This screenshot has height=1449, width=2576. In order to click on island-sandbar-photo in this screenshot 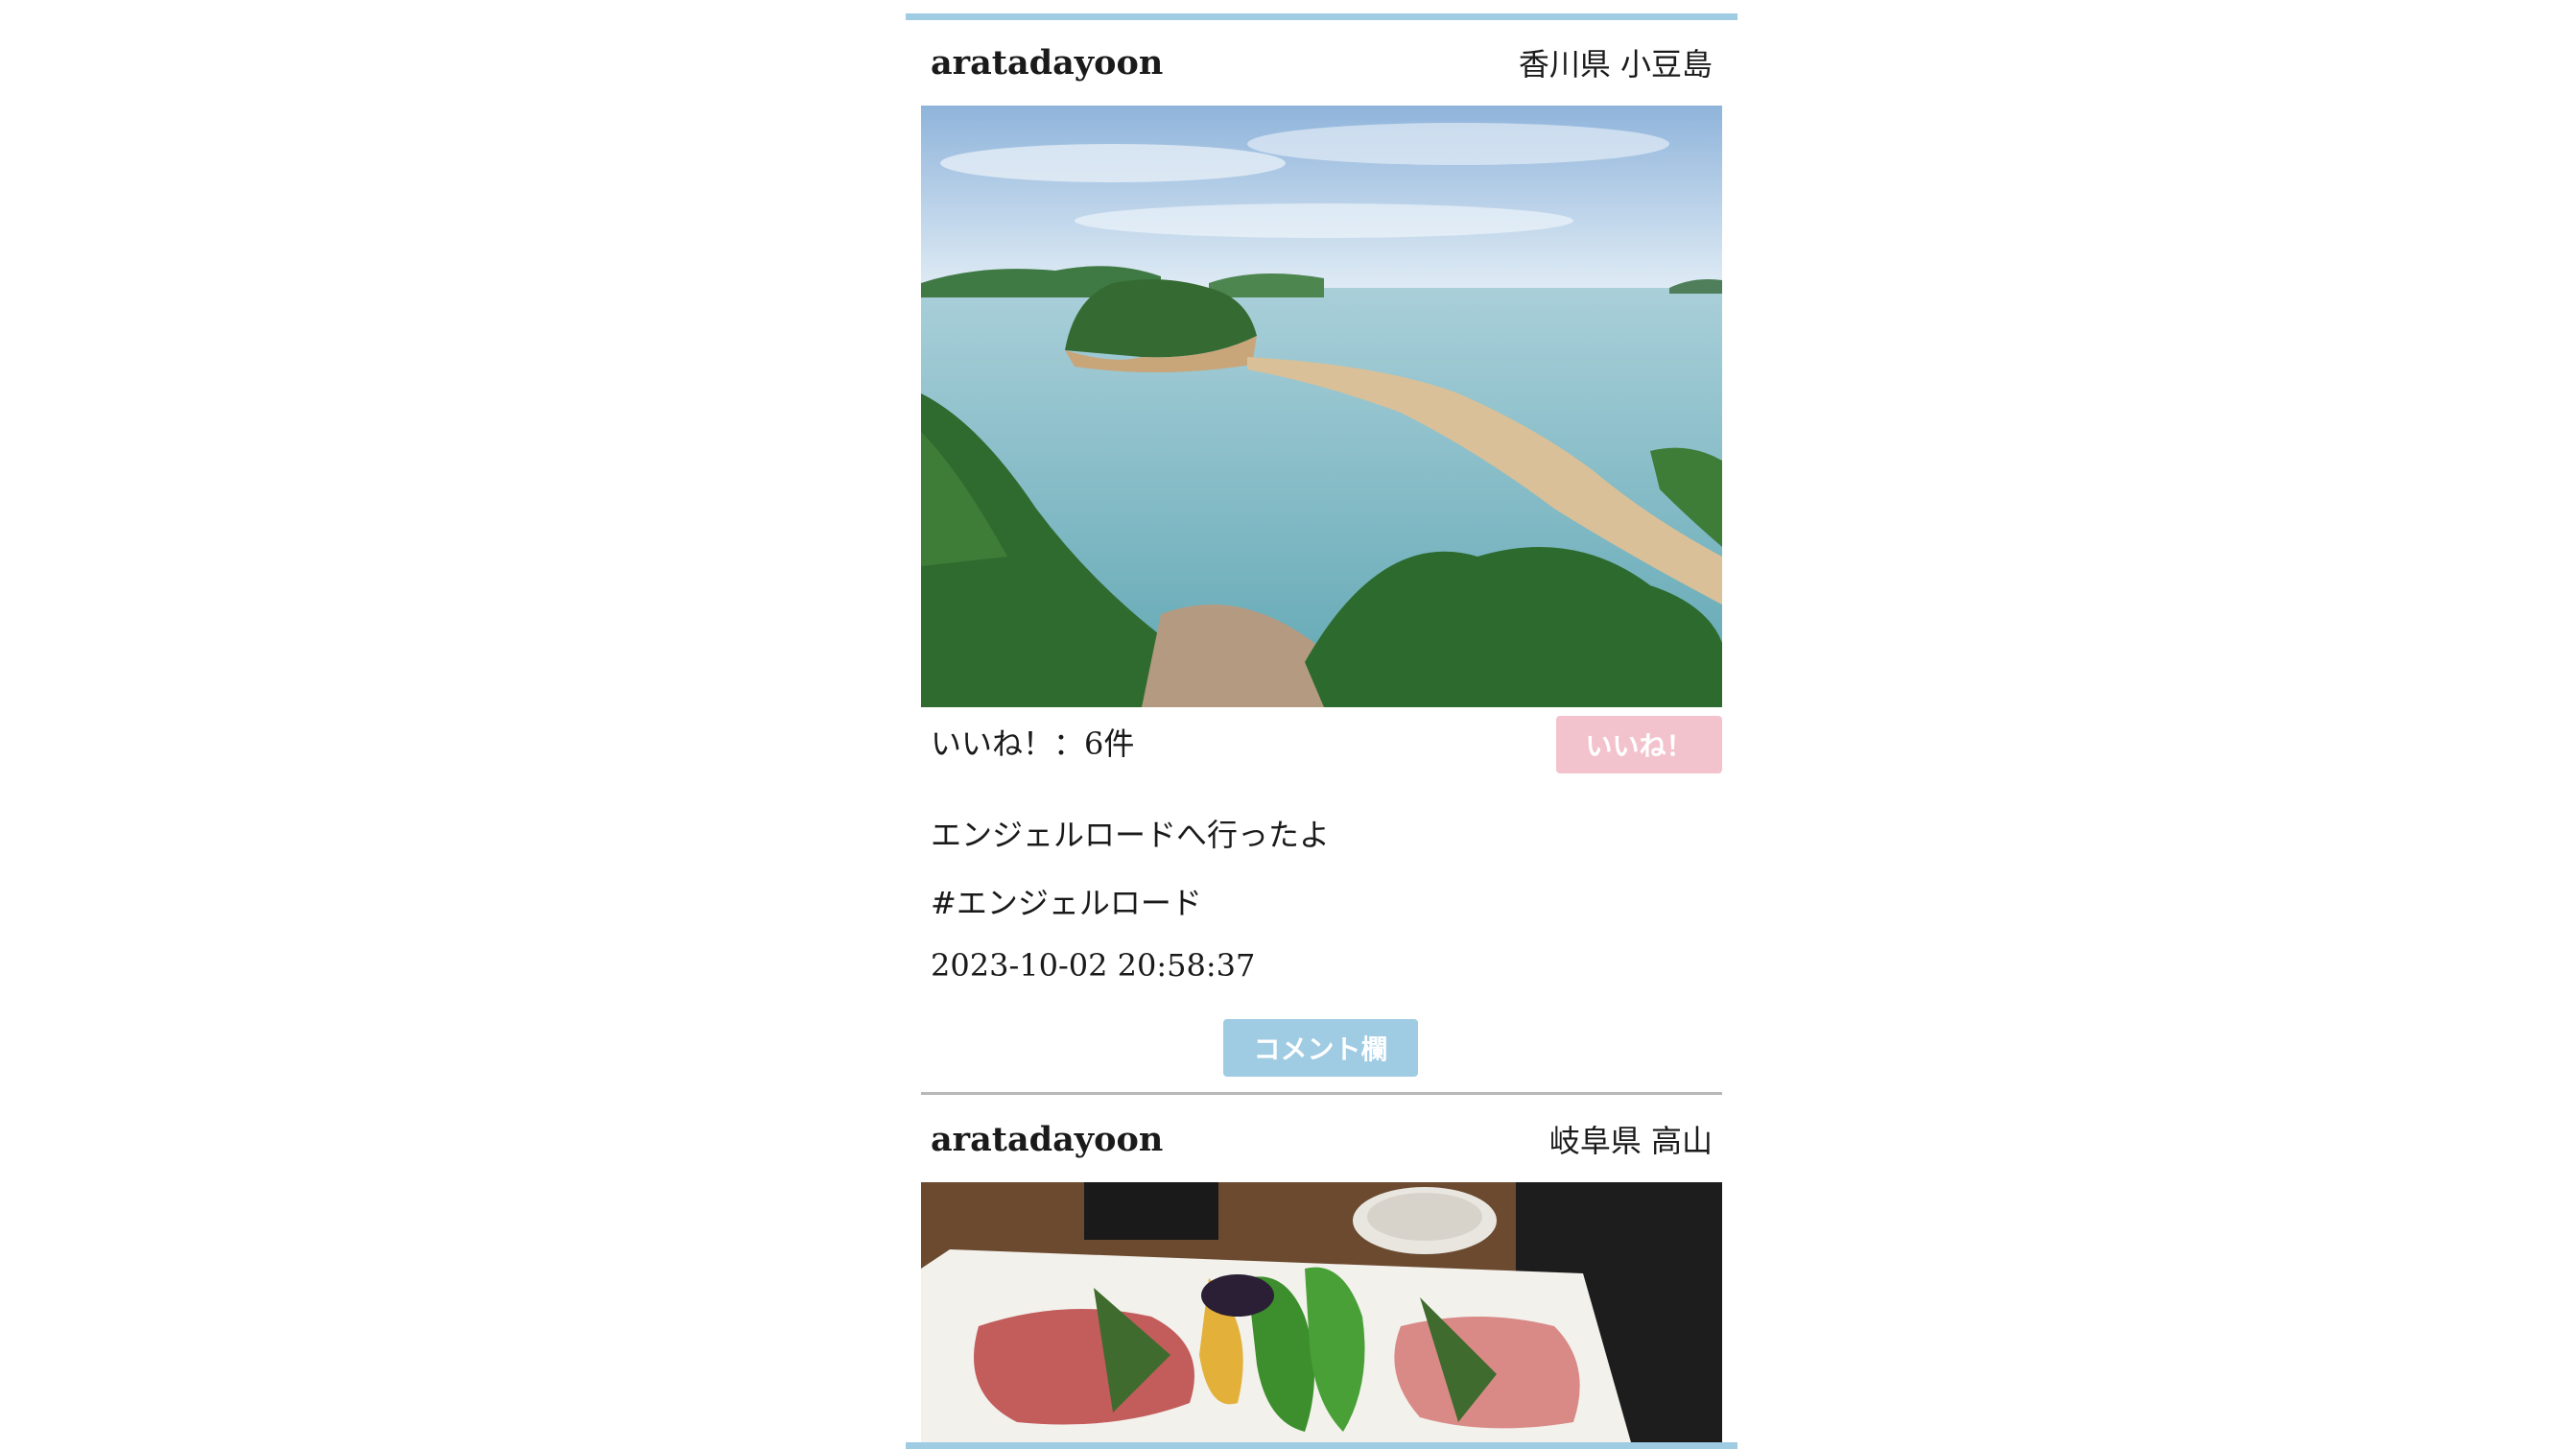, I will do `click(1321, 406)`.